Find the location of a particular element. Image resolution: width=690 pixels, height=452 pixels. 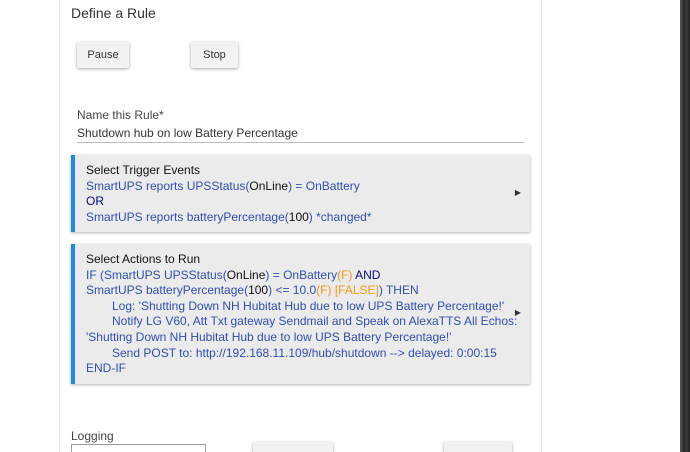

actions-line-1-c: ) = OnBattery is located at coordinates (301, 274).